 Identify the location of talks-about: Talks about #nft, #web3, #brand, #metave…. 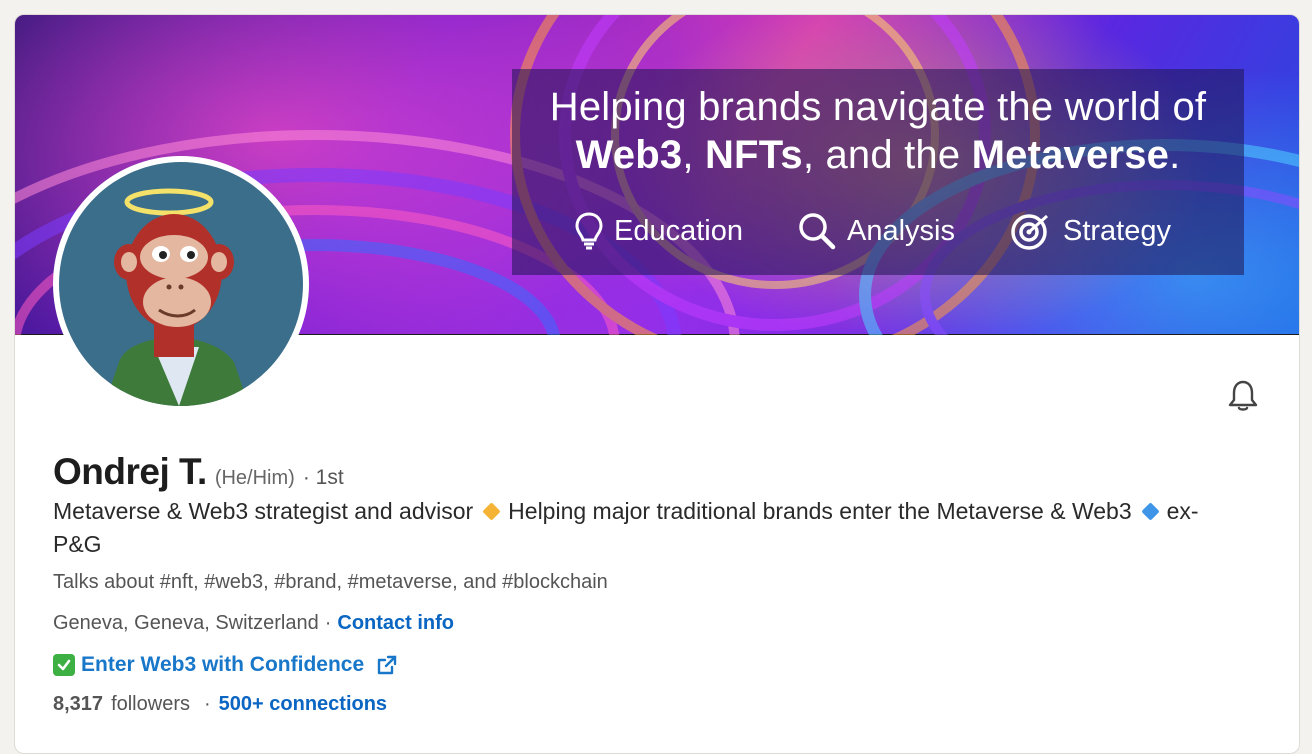
(330, 582).